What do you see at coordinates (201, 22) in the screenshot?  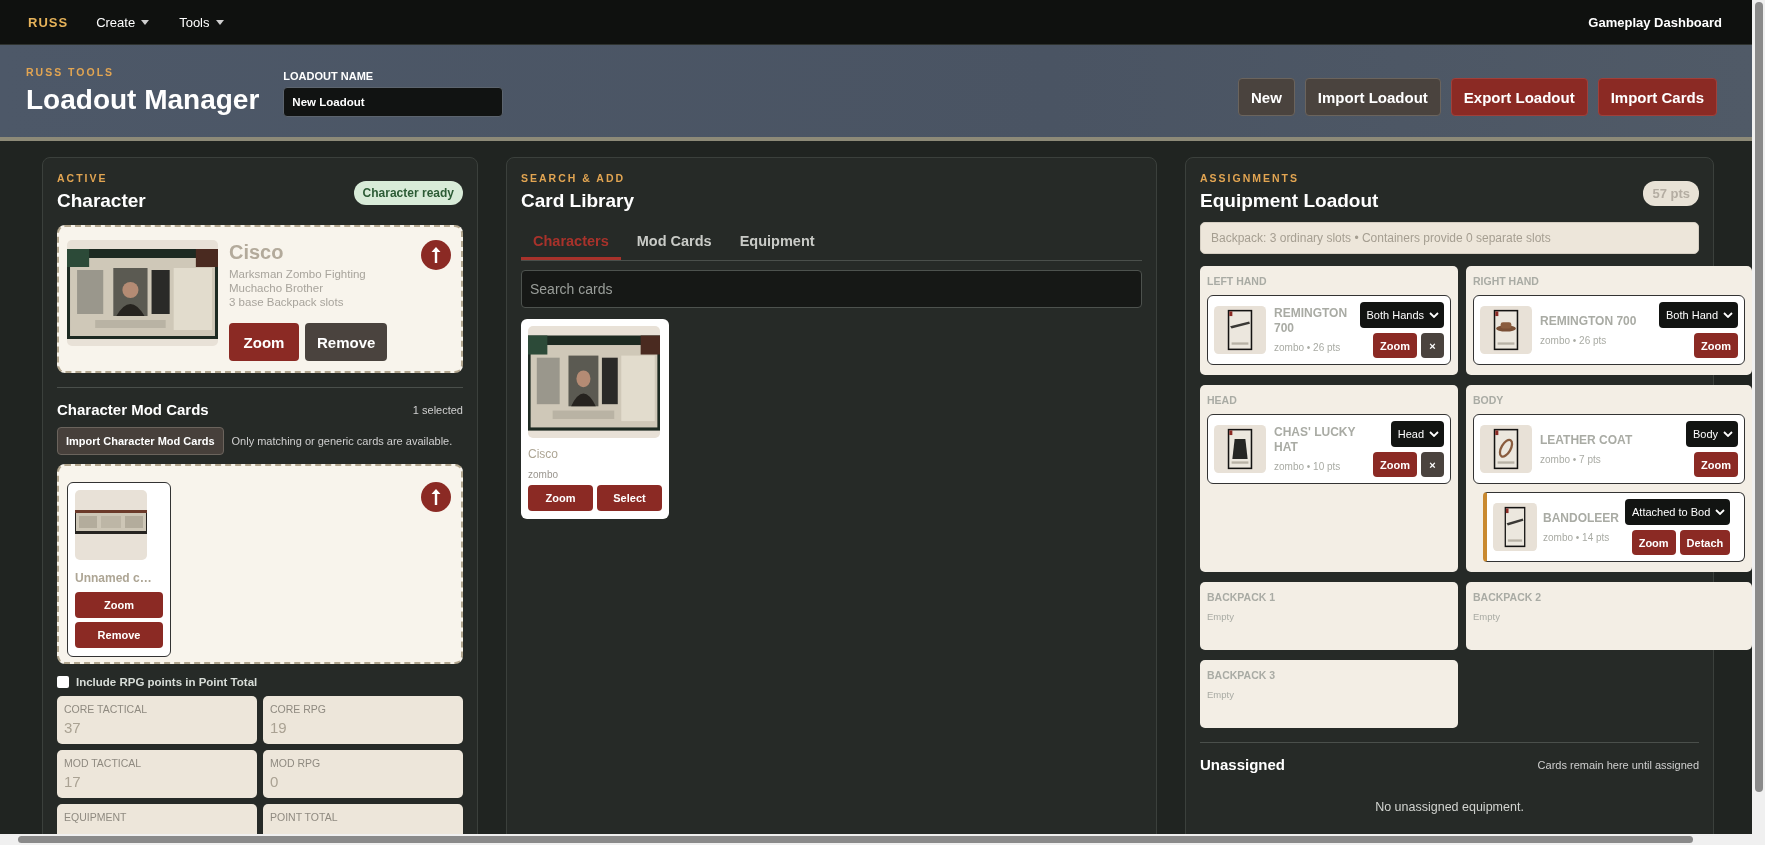 I see `nav-menu: Tools` at bounding box center [201, 22].